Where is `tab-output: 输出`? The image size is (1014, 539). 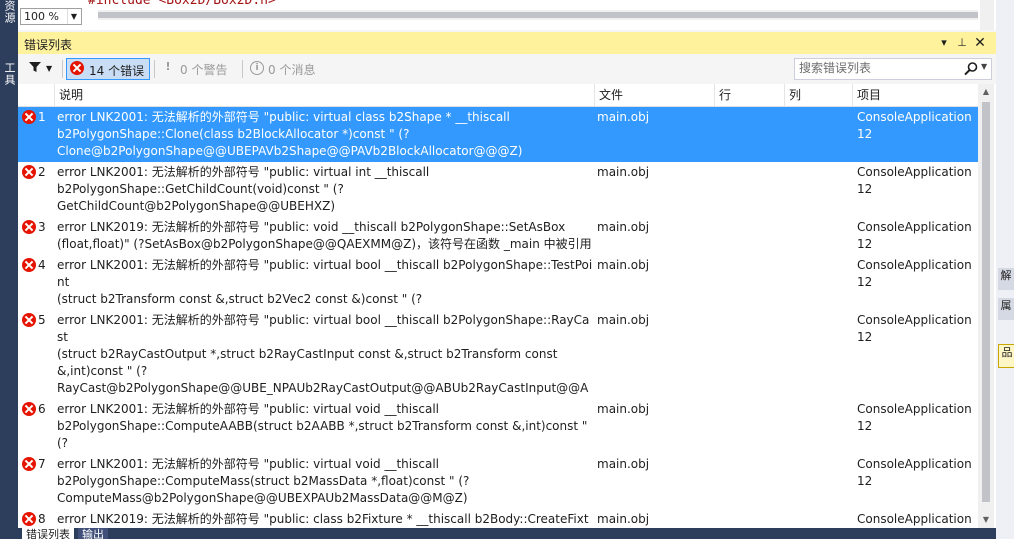 tab-output: 输出 is located at coordinates (93, 533).